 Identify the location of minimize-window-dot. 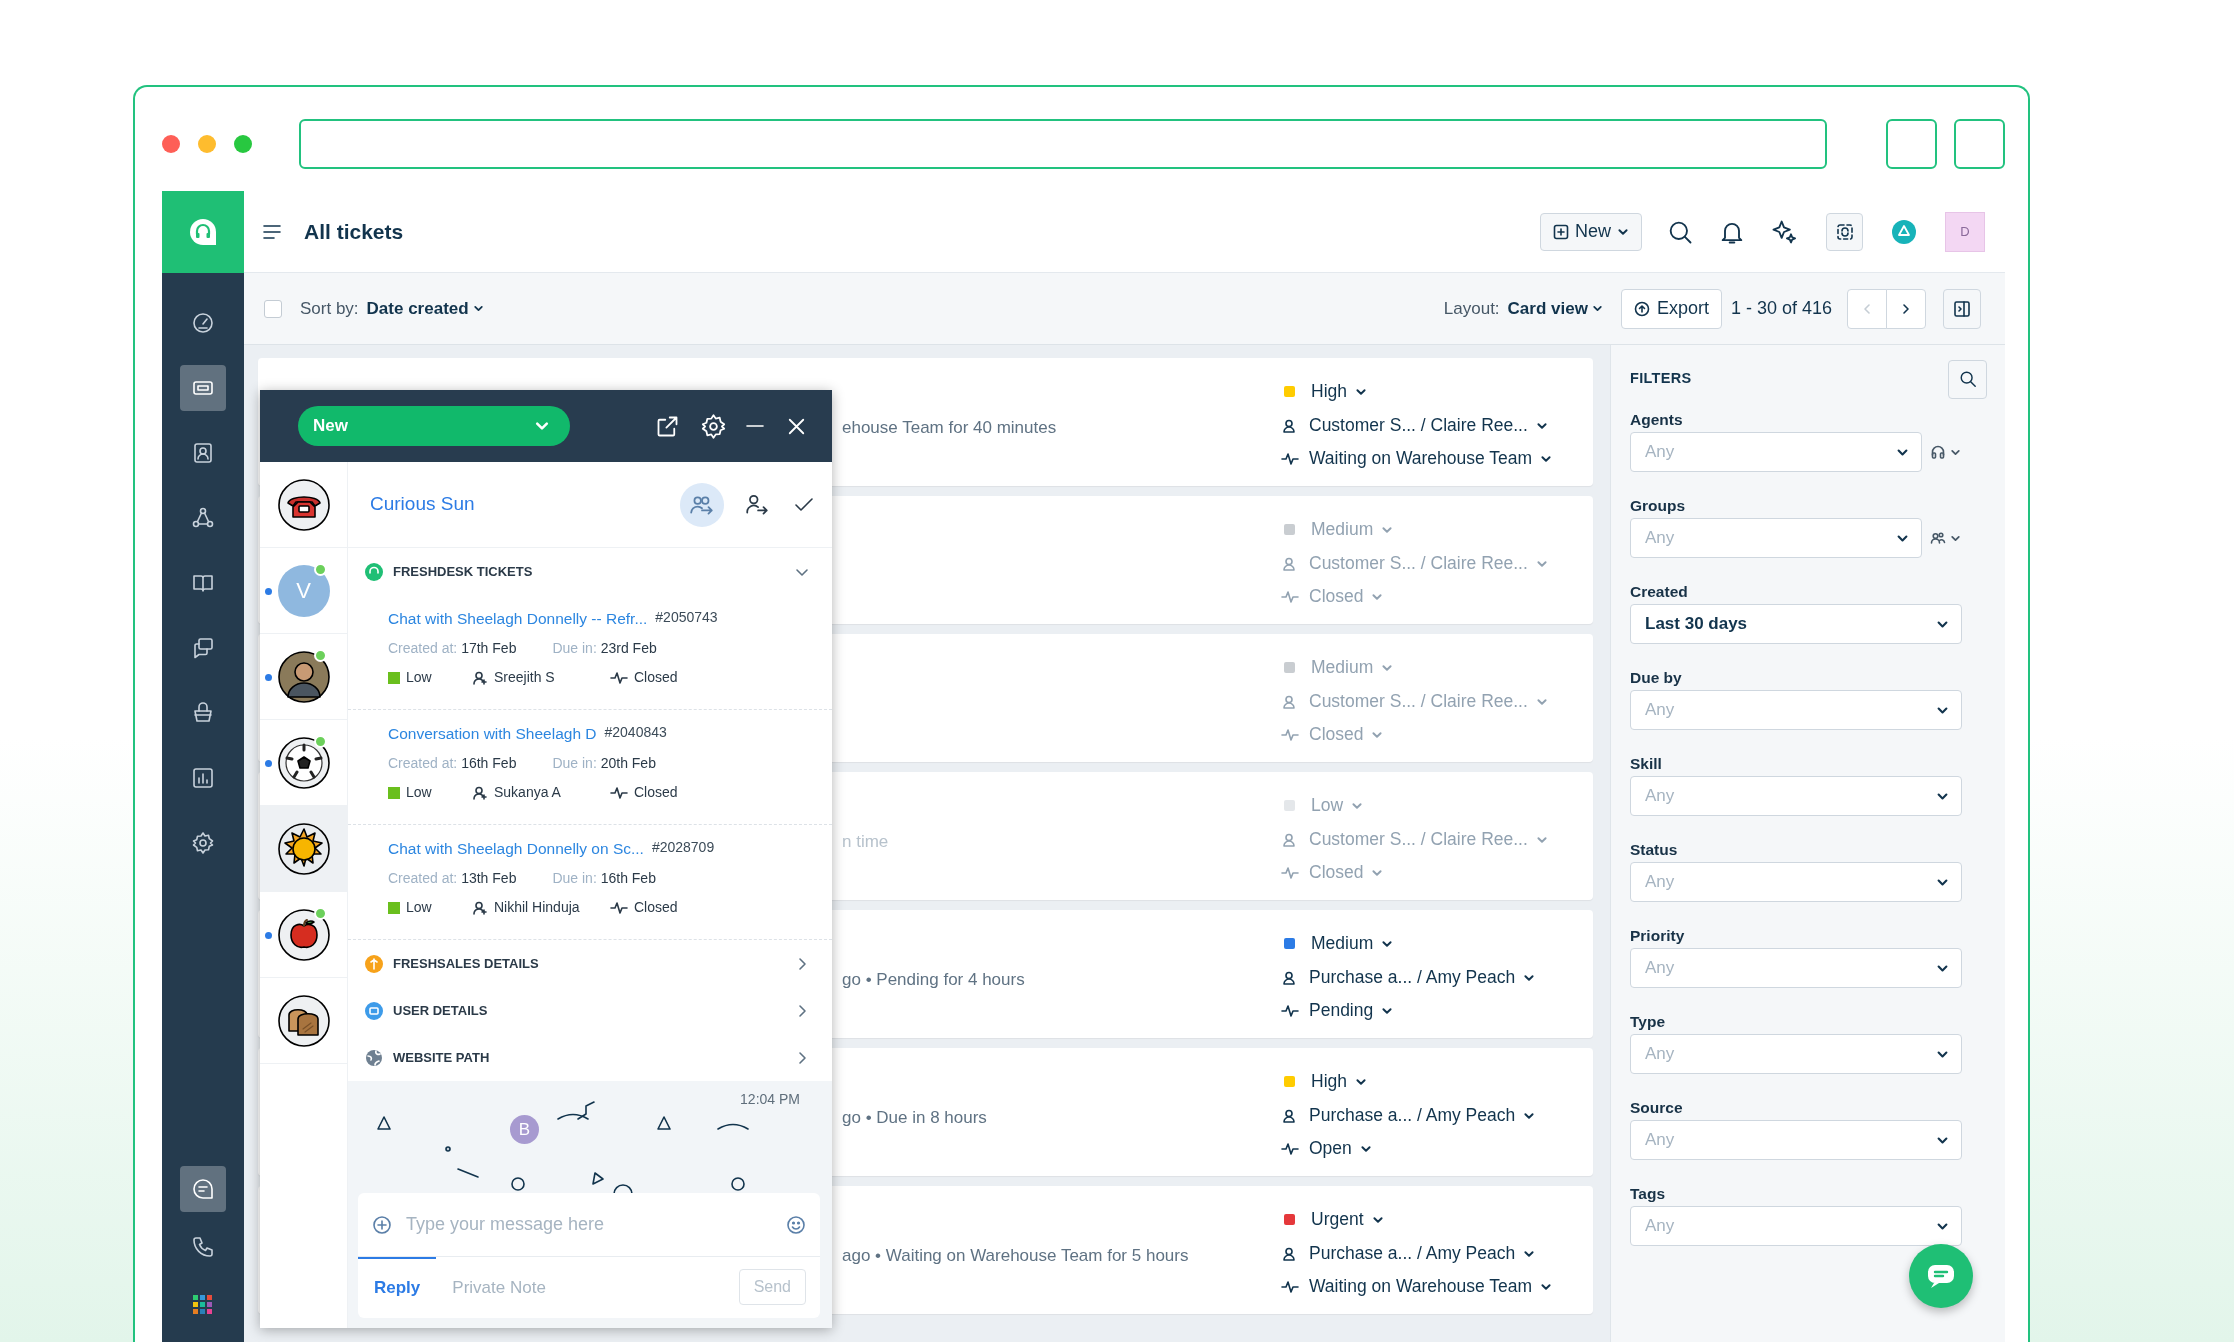
(206, 144).